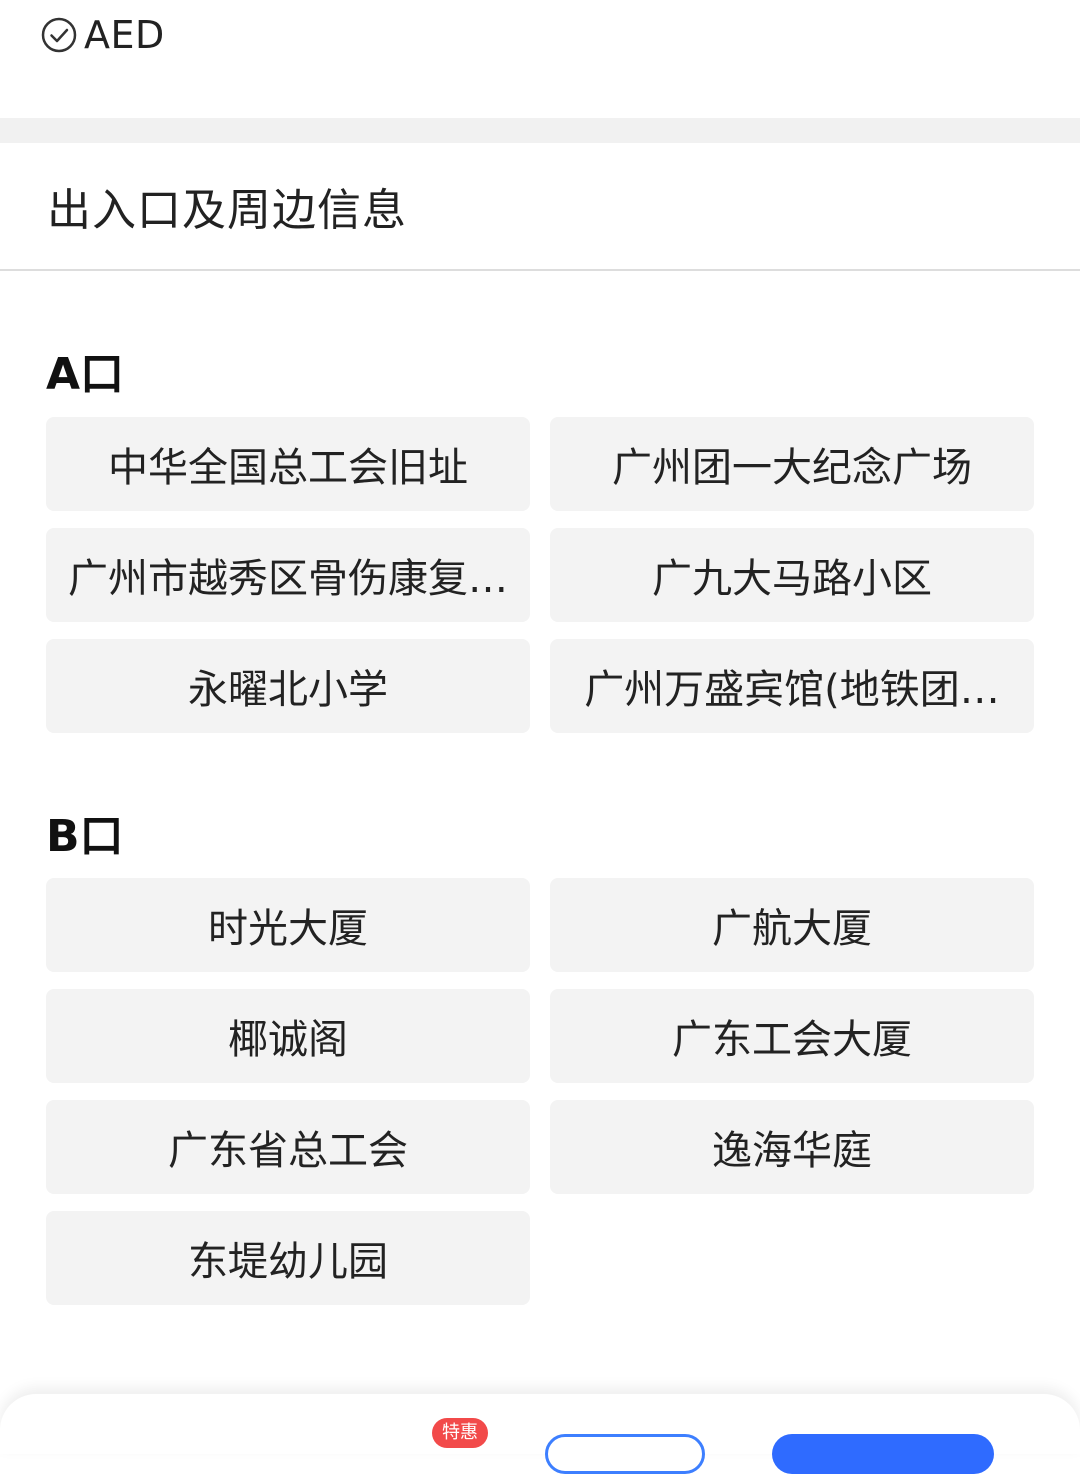  What do you see at coordinates (792, 1040) in the screenshot?
I see `place-chip-label: 广东工会大厦` at bounding box center [792, 1040].